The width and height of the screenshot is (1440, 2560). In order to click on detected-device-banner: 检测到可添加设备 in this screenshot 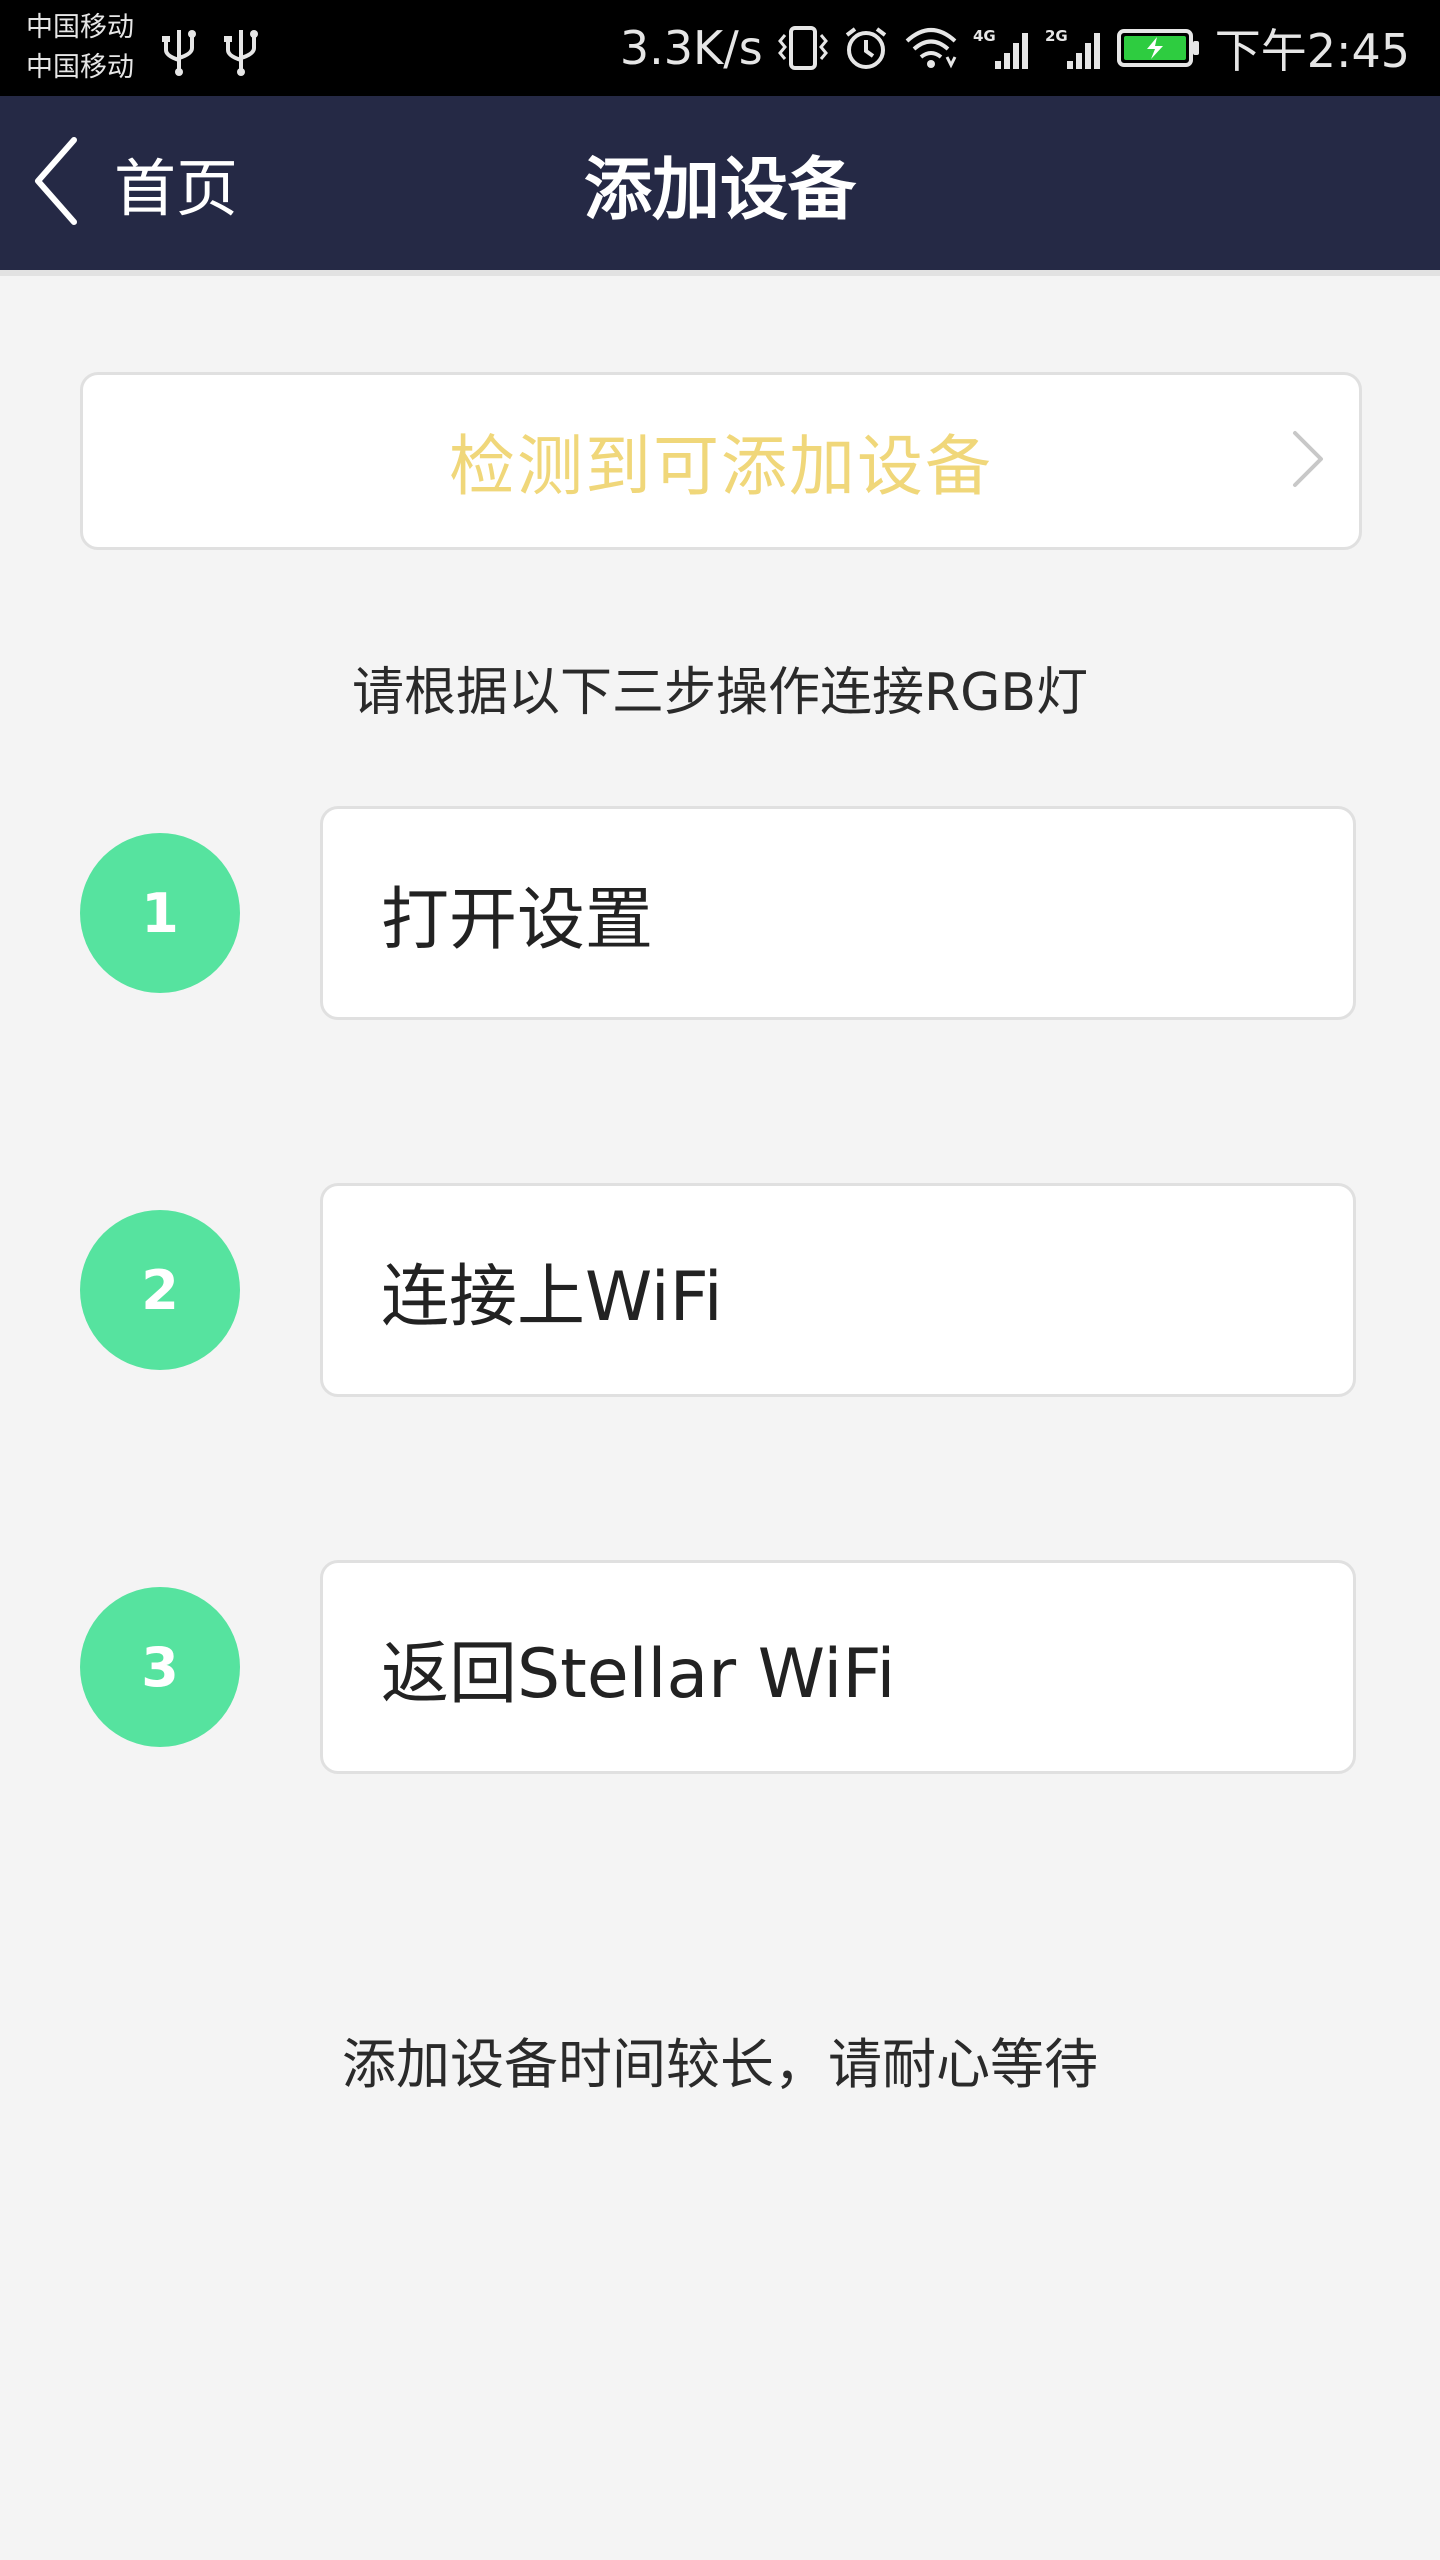, I will do `click(721, 461)`.